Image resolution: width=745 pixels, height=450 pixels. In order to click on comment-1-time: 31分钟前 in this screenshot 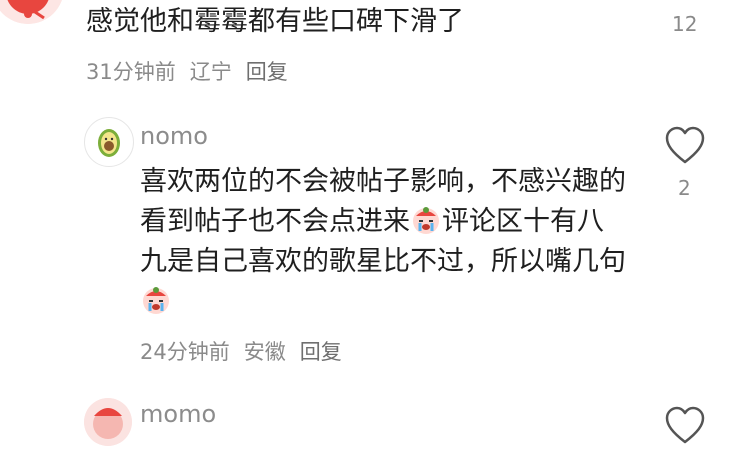, I will do `click(131, 72)`.